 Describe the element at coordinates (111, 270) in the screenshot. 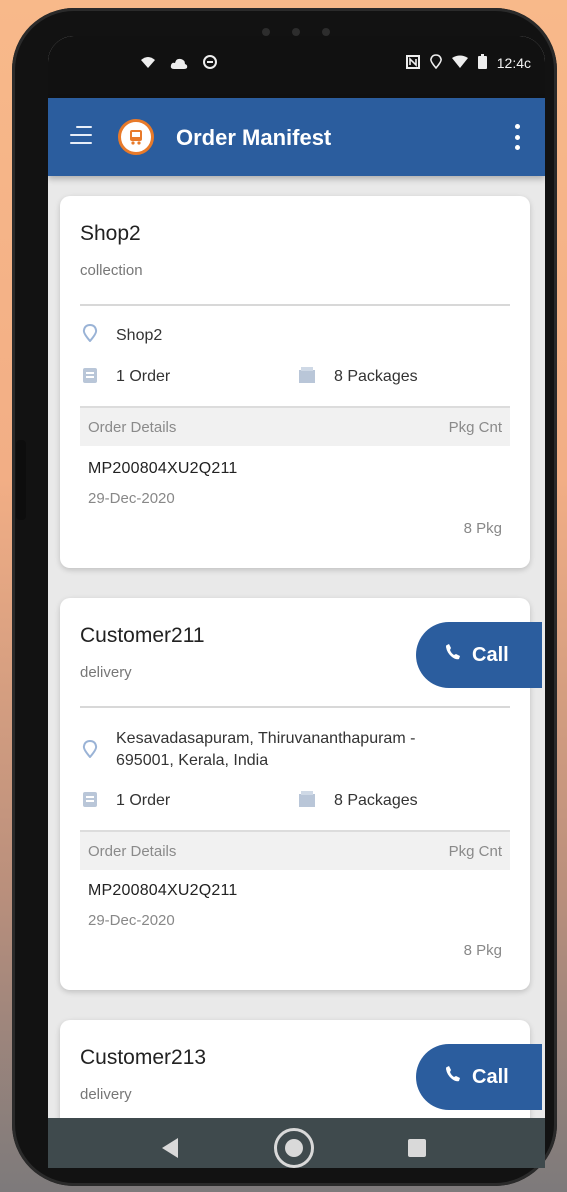

I see `stop-type: collection` at that location.